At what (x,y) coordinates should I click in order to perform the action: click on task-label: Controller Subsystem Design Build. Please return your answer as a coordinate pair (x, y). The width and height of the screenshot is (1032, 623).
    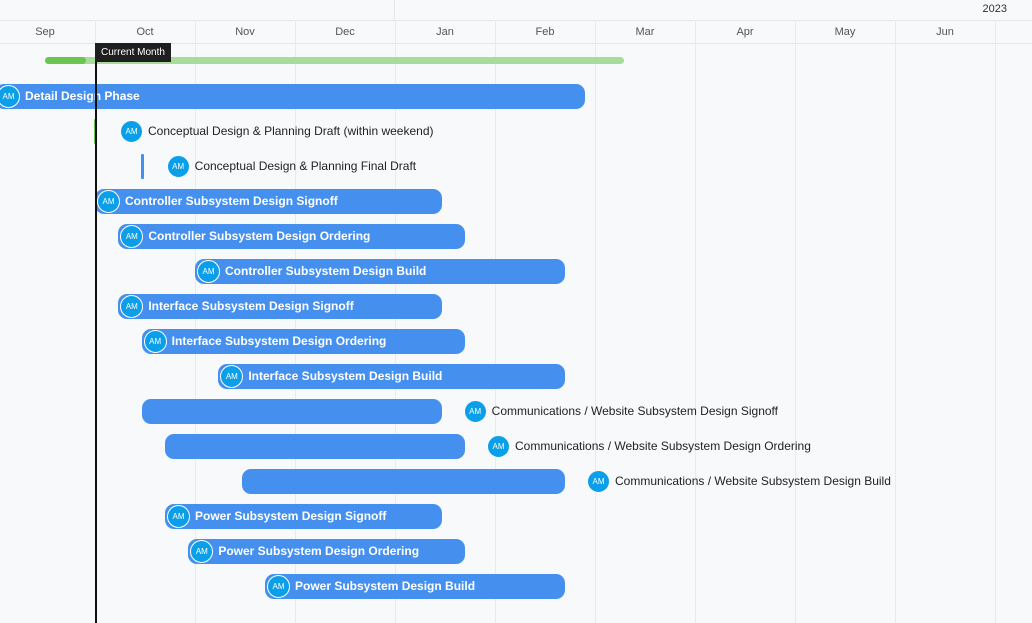
    Looking at the image, I should click on (326, 271).